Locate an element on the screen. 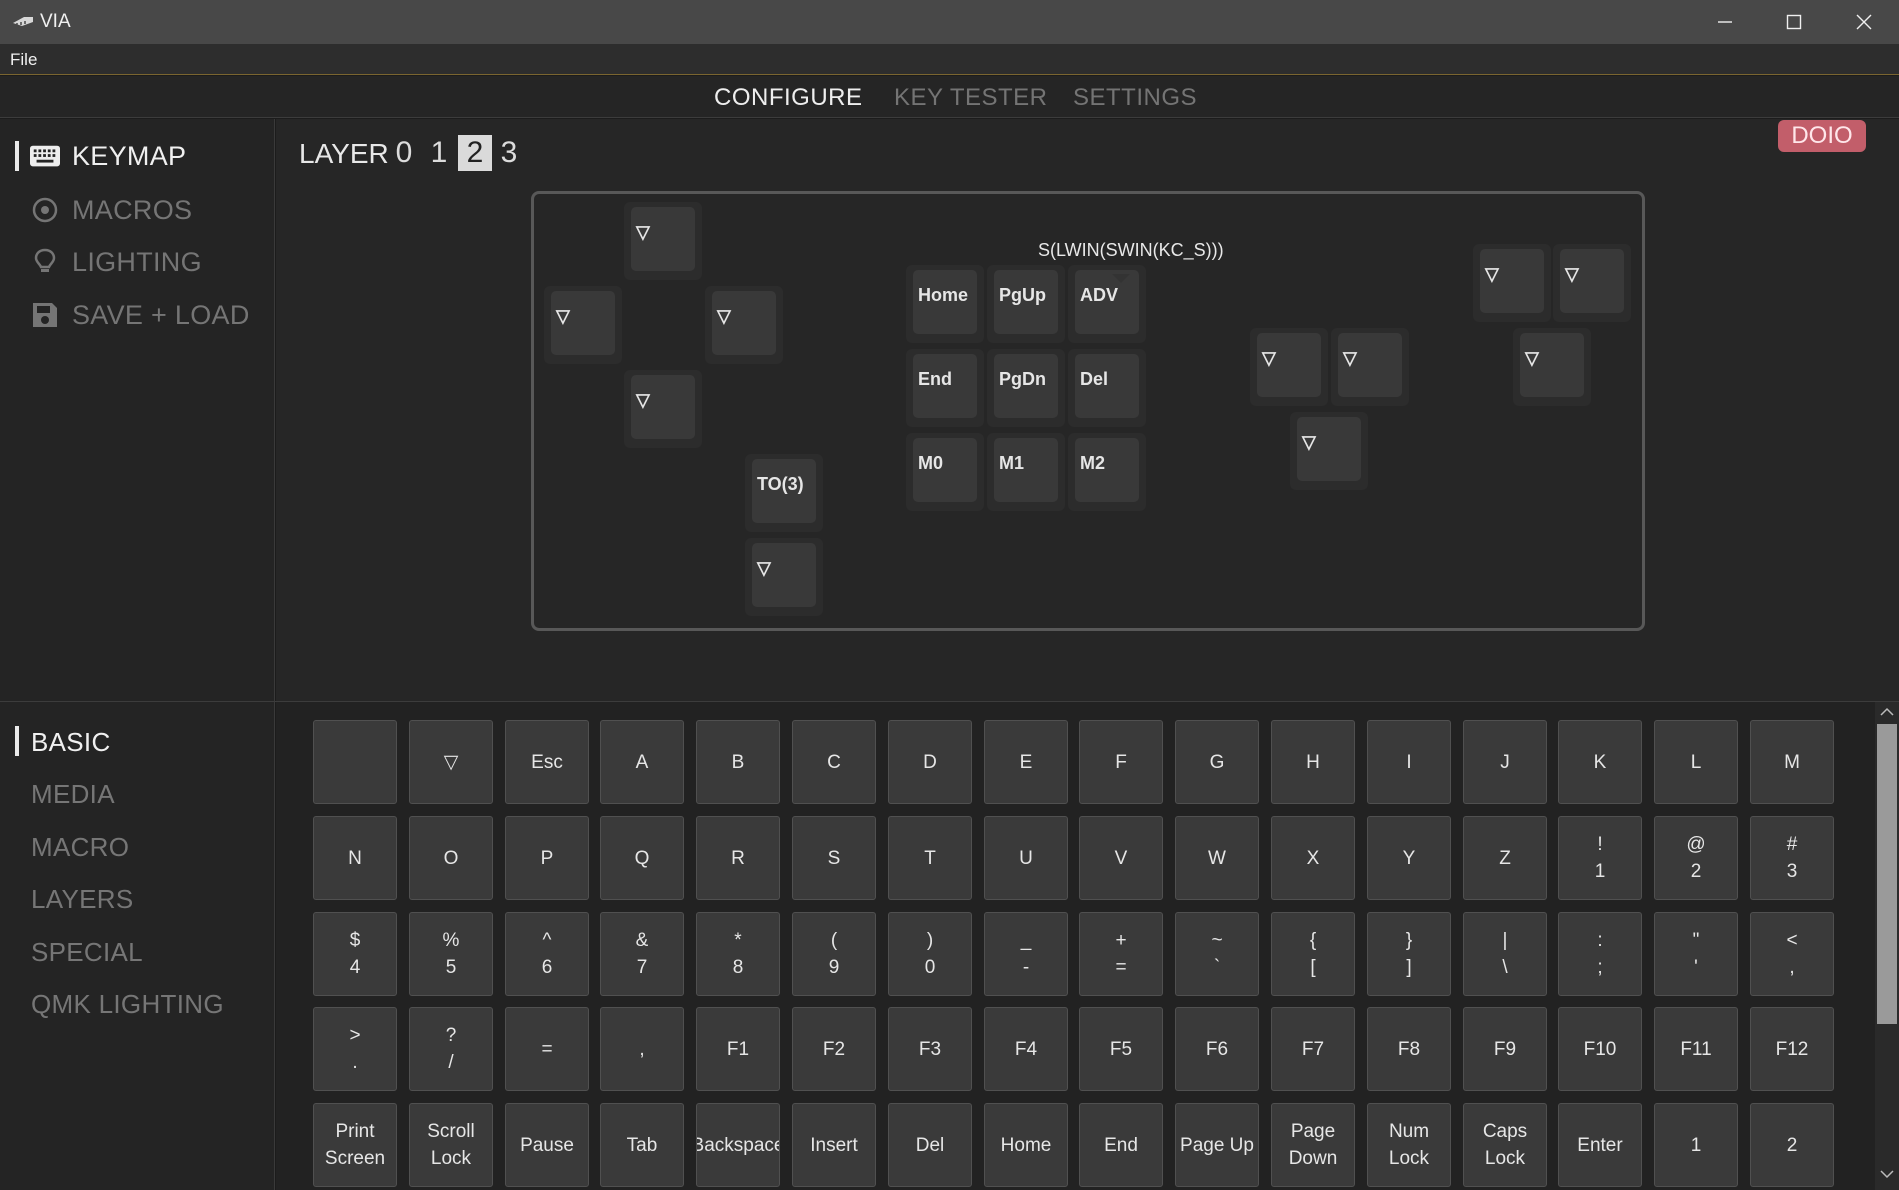 The height and width of the screenshot is (1190, 1899). keycode-button: % 5 is located at coordinates (451, 954).